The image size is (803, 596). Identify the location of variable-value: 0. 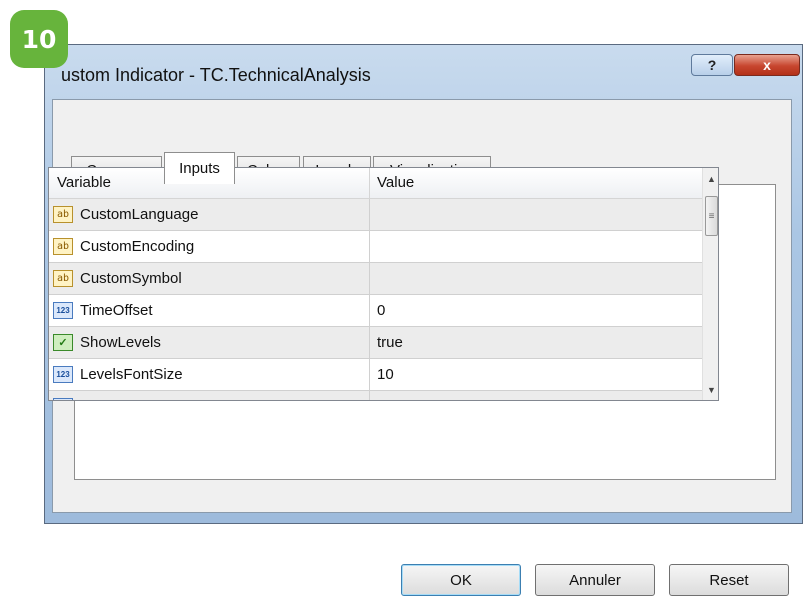
(381, 311).